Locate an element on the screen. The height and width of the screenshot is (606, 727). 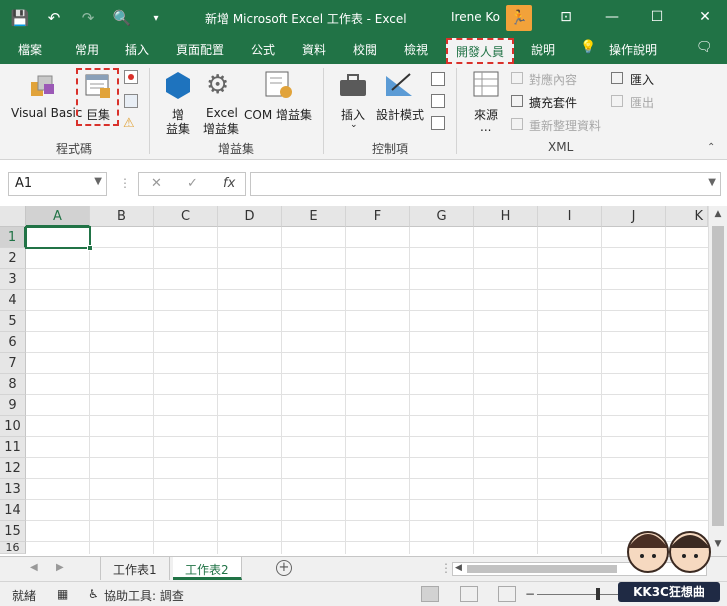
tab-view: 檢視 is located at coordinates (416, 49).